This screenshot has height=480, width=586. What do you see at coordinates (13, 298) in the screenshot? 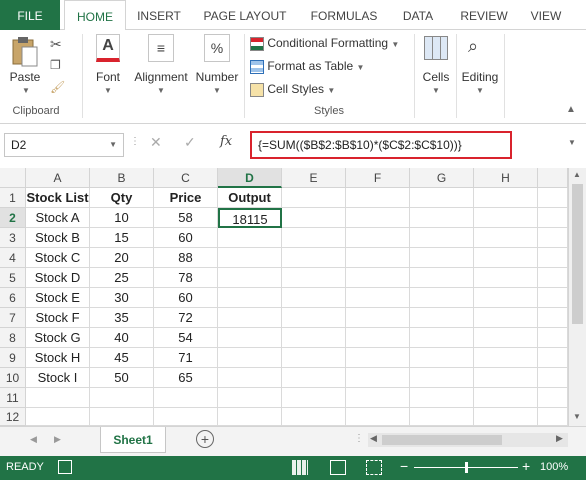
I see `row-header-6: 6` at bounding box center [13, 298].